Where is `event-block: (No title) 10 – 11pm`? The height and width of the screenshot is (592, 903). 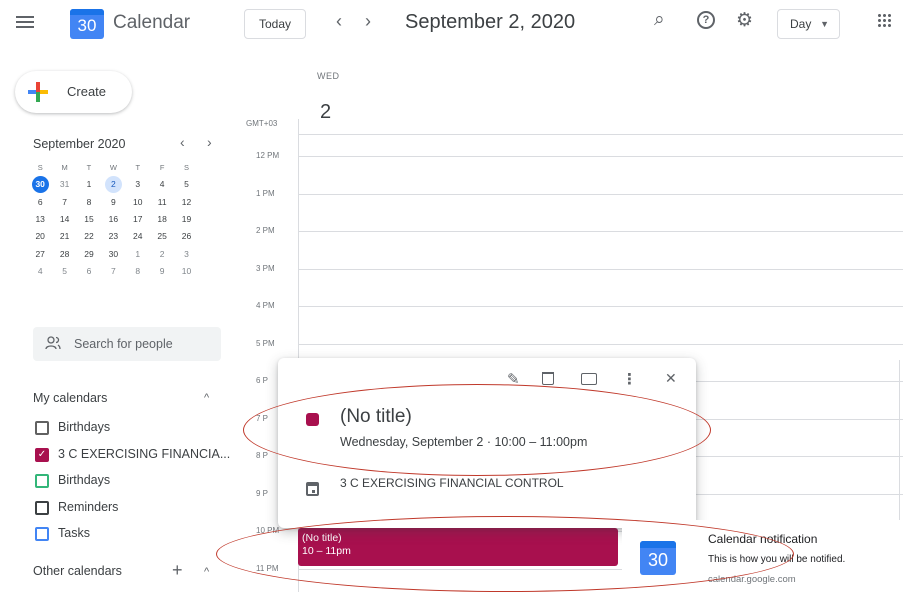
event-block: (No title) 10 – 11pm is located at coordinates (458, 547).